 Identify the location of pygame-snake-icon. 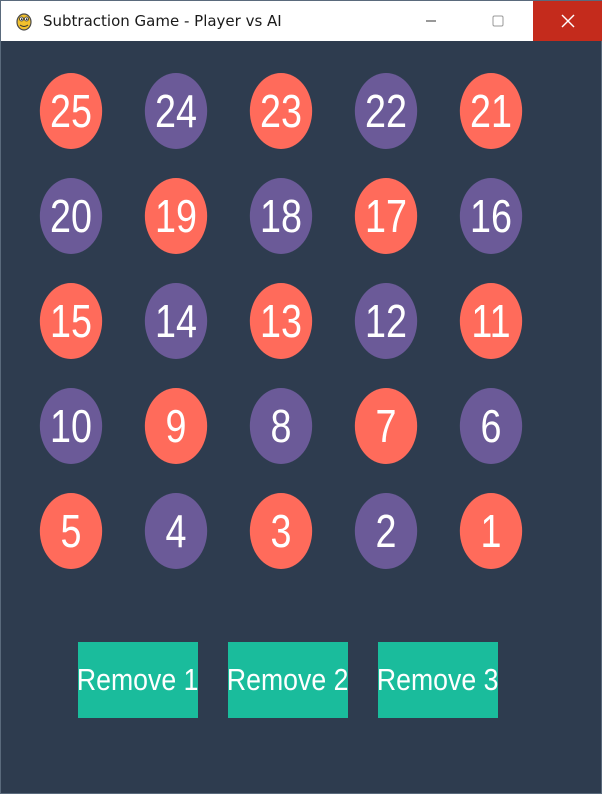
(24, 22).